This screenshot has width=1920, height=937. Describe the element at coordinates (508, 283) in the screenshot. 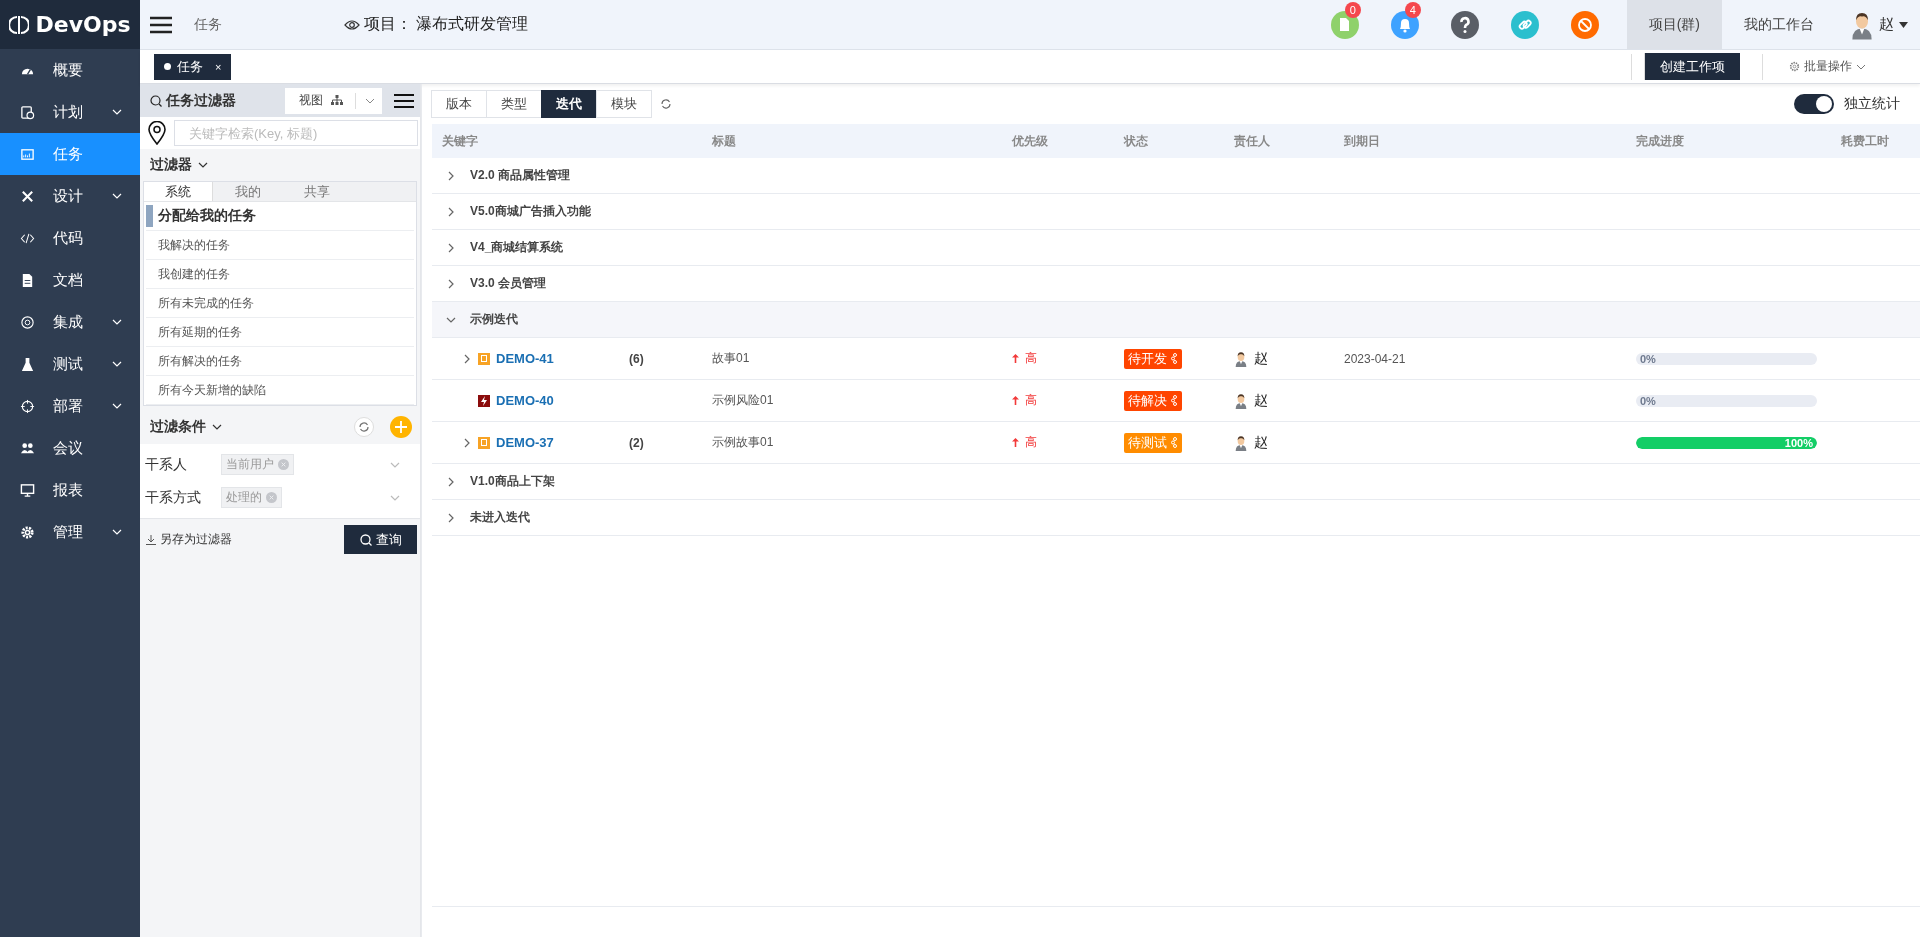

I see `group-name: V3.0 会员管理` at that location.